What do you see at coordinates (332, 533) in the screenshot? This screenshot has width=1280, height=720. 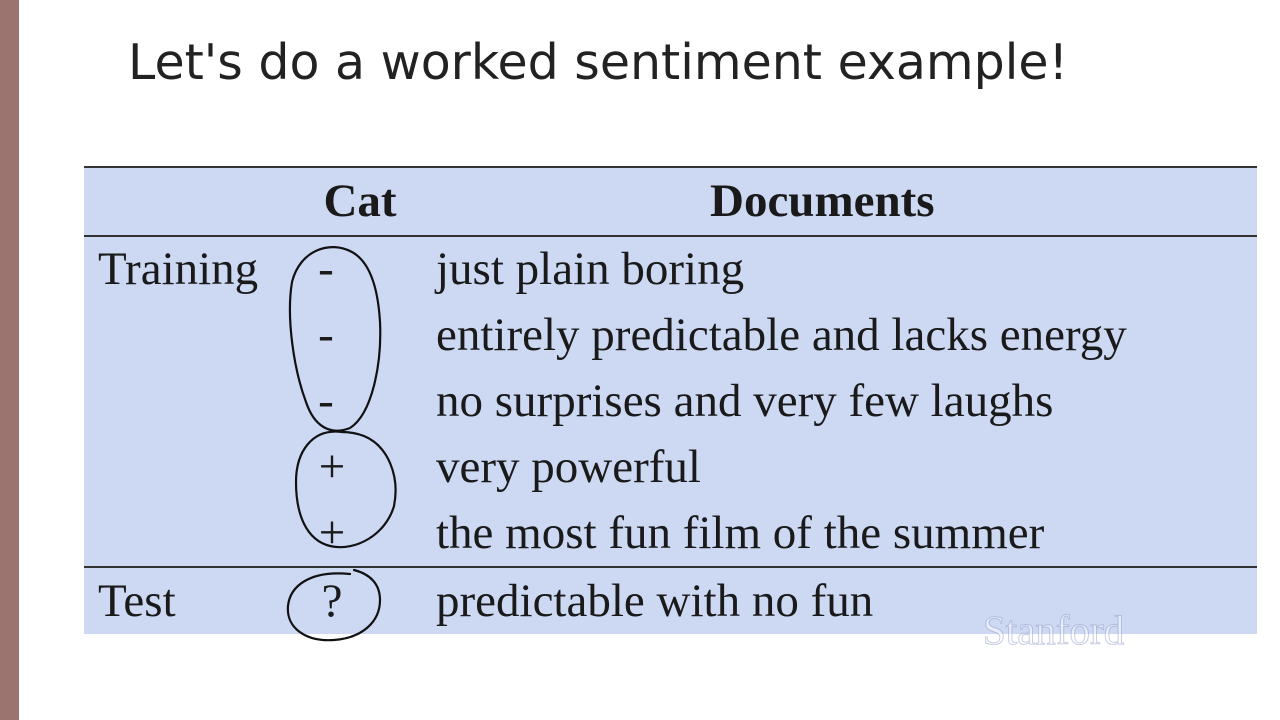 I see `table-row-4-cat: +` at bounding box center [332, 533].